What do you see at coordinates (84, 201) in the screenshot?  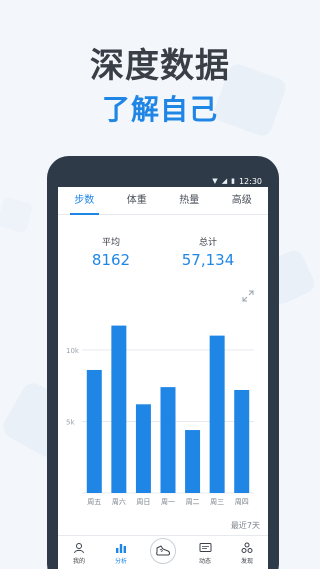 I see `tab-steps: 步数` at bounding box center [84, 201].